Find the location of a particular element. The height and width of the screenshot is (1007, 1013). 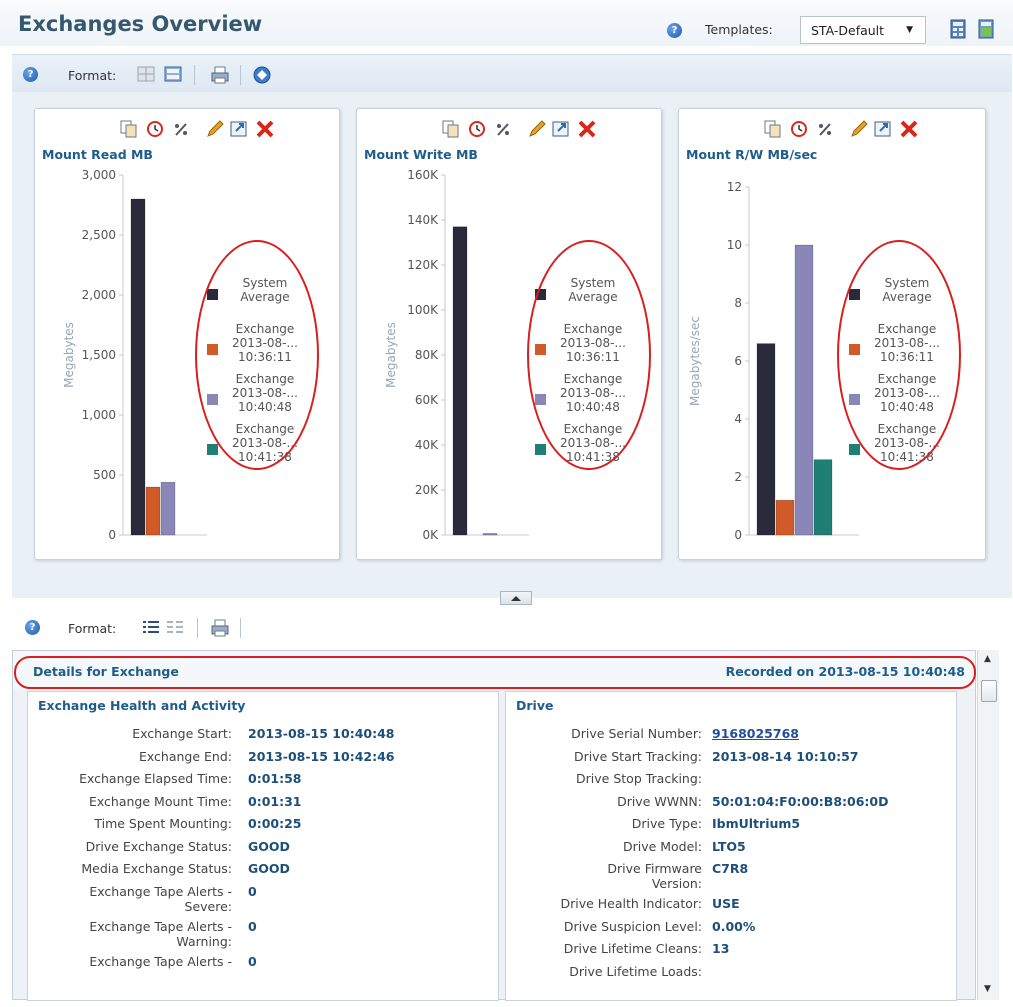

detail-label-line: Version: is located at coordinates (676, 883).